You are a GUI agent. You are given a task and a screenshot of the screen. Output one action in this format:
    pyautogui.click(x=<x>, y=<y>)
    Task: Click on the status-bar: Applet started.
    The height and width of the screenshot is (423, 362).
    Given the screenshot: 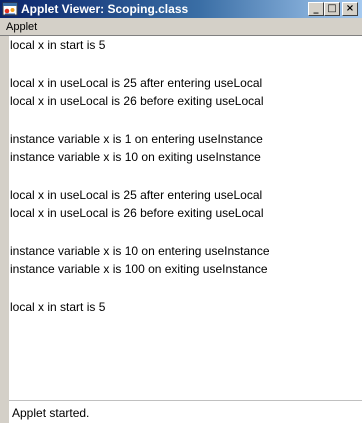 What is the action you would take?
    pyautogui.click(x=185, y=411)
    